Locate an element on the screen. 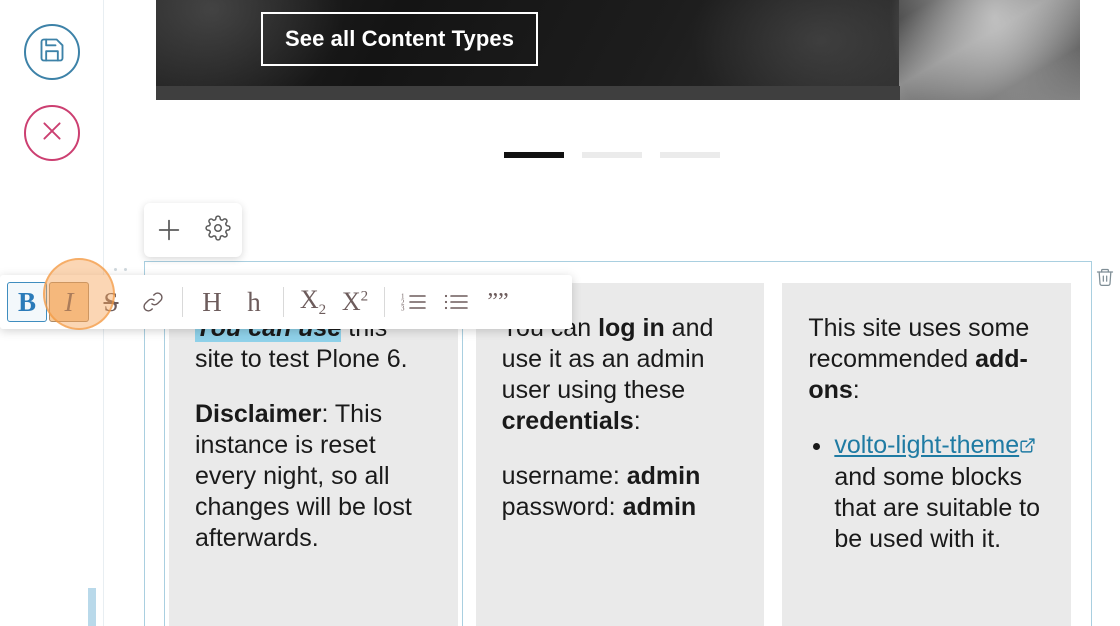 The height and width of the screenshot is (626, 1120). heading-icon: H is located at coordinates (212, 301).